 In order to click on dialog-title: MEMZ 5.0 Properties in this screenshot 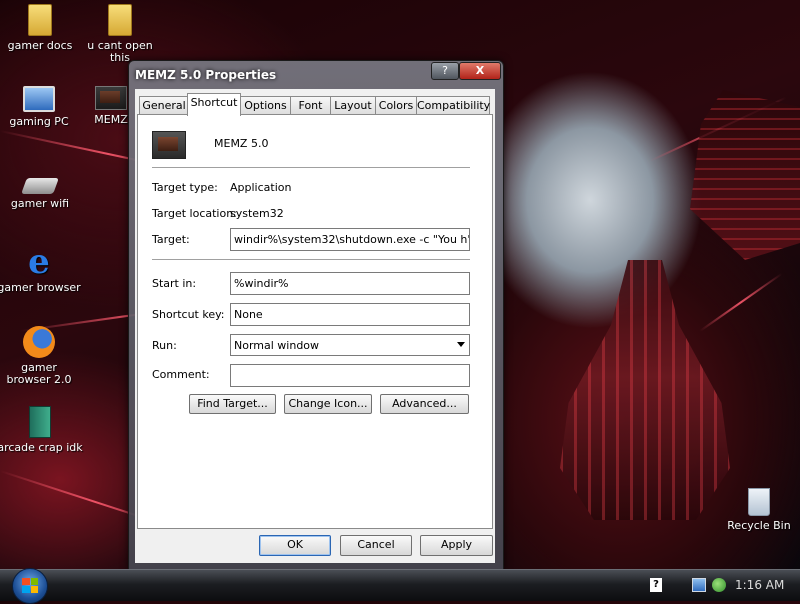, I will do `click(206, 75)`.